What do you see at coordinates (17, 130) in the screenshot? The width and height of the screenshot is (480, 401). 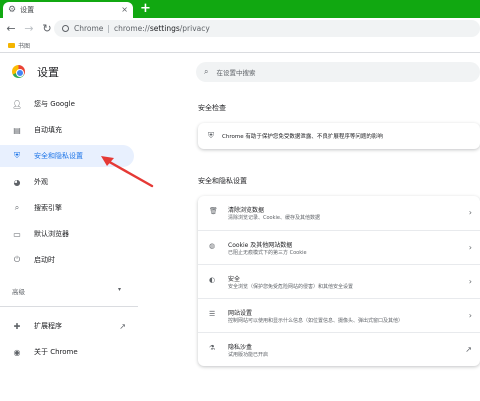 I see `clipboard-icon: ▤` at bounding box center [17, 130].